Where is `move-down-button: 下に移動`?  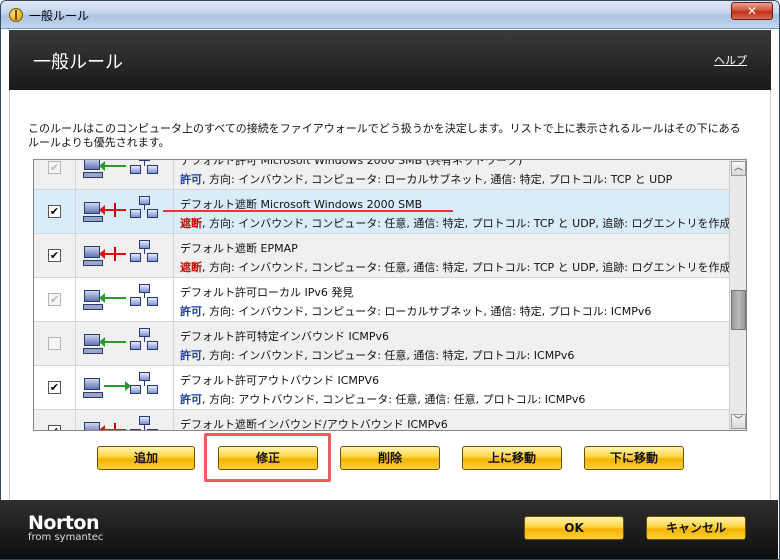 move-down-button: 下に移動 is located at coordinates (634, 458).